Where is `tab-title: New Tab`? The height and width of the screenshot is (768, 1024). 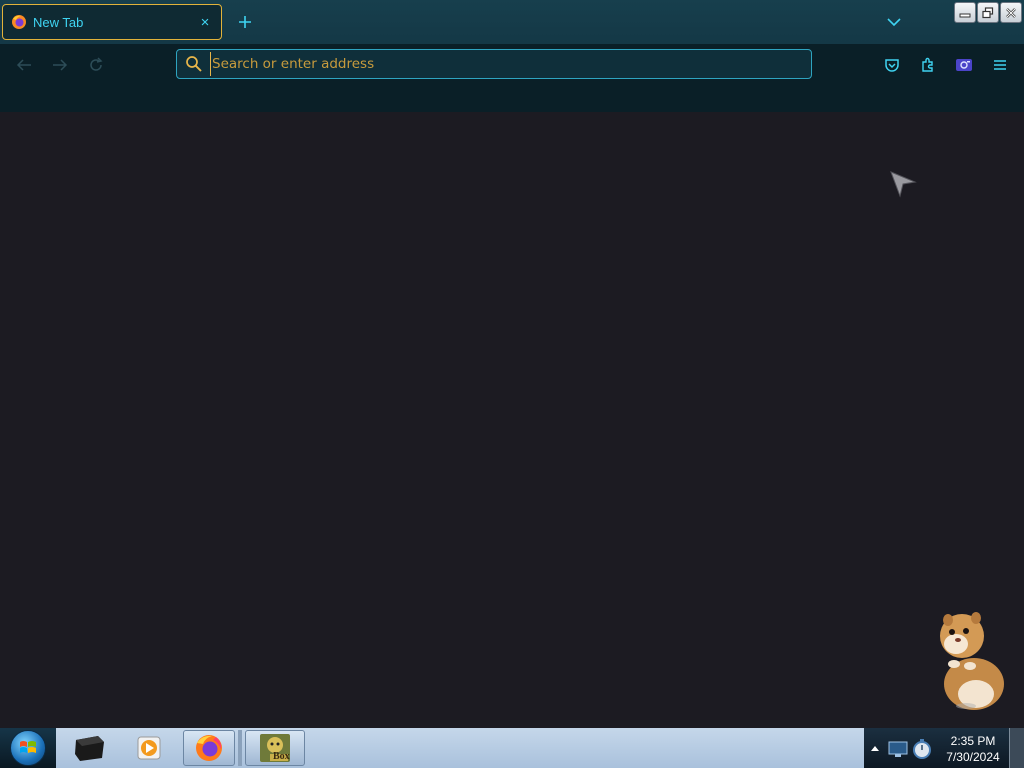
tab-title: New Tab is located at coordinates (58, 22).